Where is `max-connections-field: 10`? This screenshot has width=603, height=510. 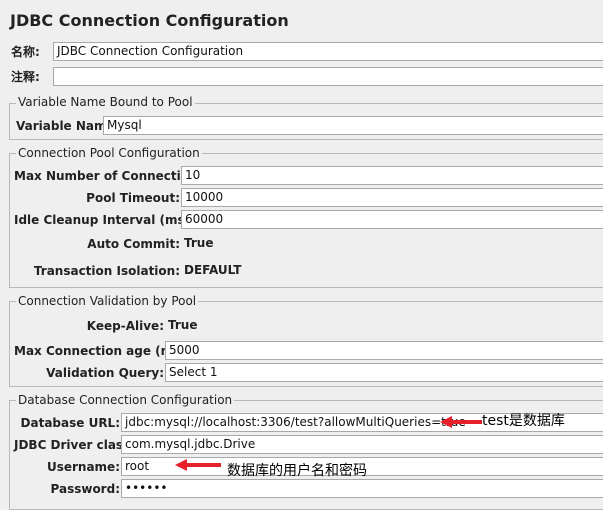
max-connections-field: 10 is located at coordinates (392, 175).